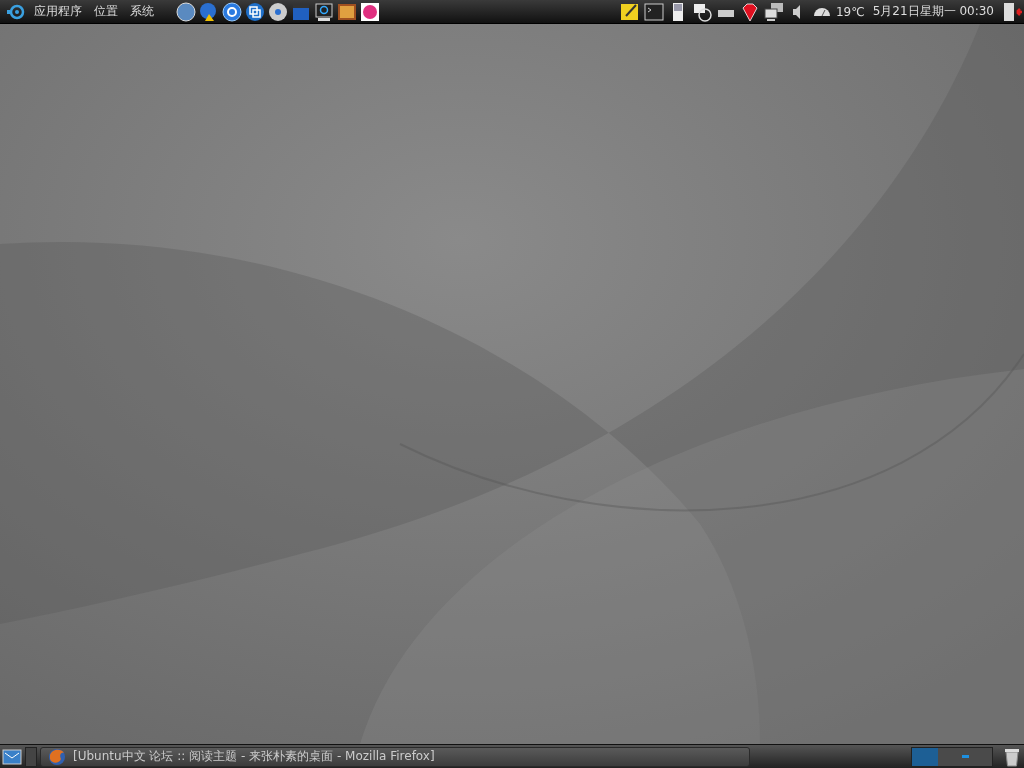  What do you see at coordinates (933, 11) in the screenshot?
I see `clock: 5月21日星期一 00:30` at bounding box center [933, 11].